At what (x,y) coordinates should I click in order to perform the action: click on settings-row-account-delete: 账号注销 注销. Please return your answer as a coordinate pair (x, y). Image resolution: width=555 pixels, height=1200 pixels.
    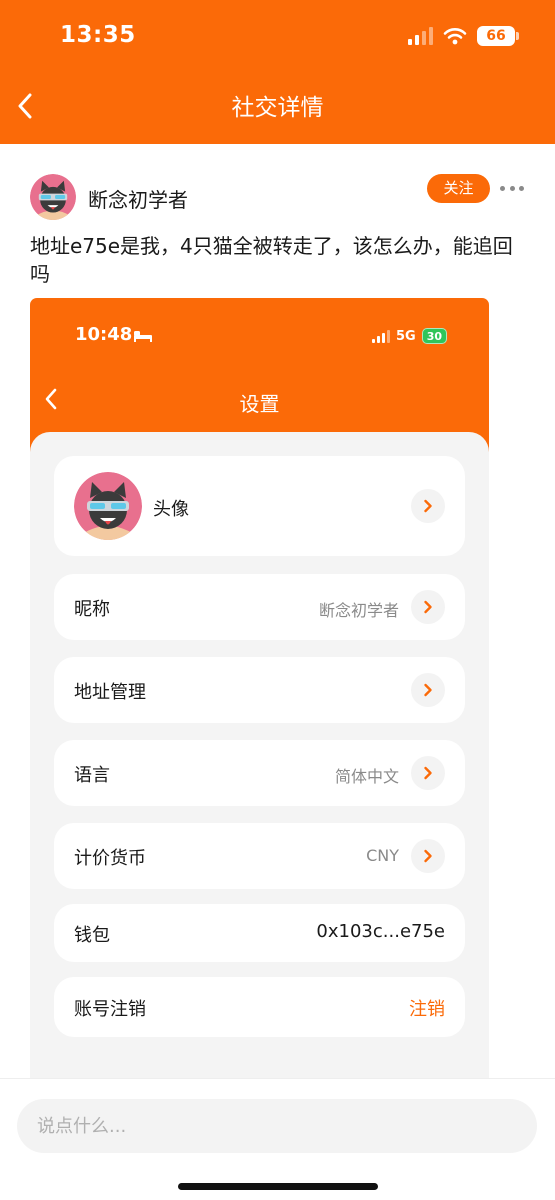
    Looking at the image, I should click on (259, 1007).